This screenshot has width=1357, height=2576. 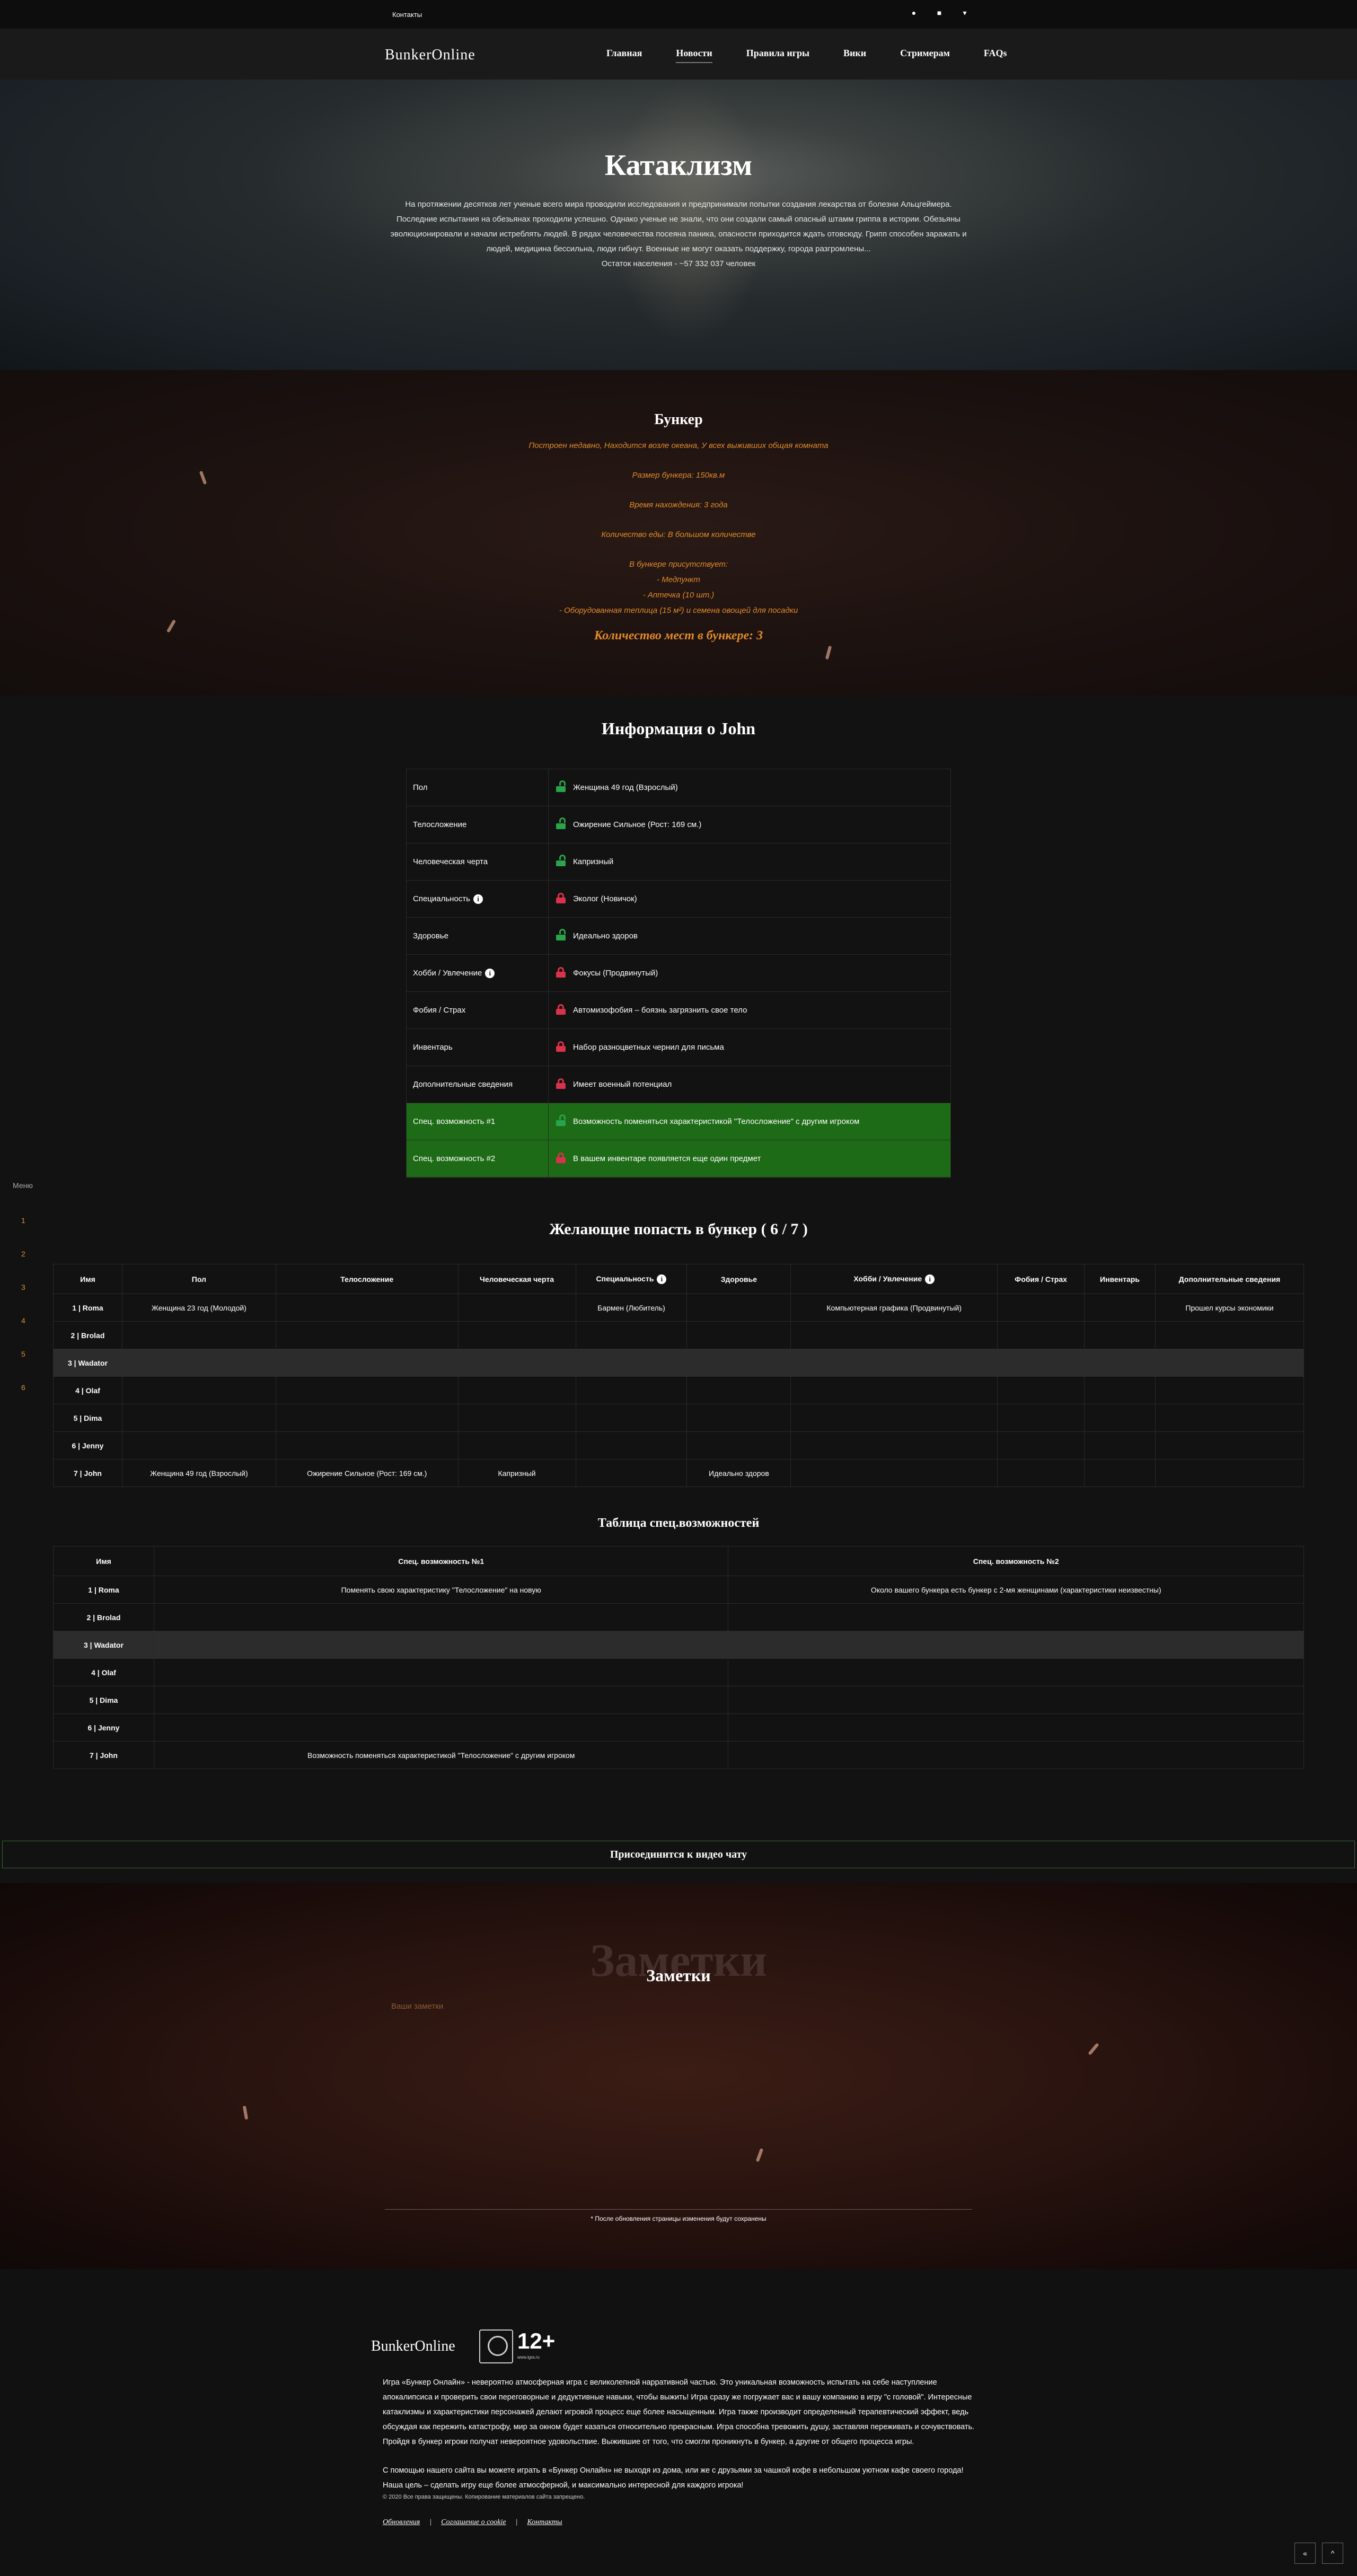 I want to click on info-key: Дополнительные сведения, so click(x=478, y=1084).